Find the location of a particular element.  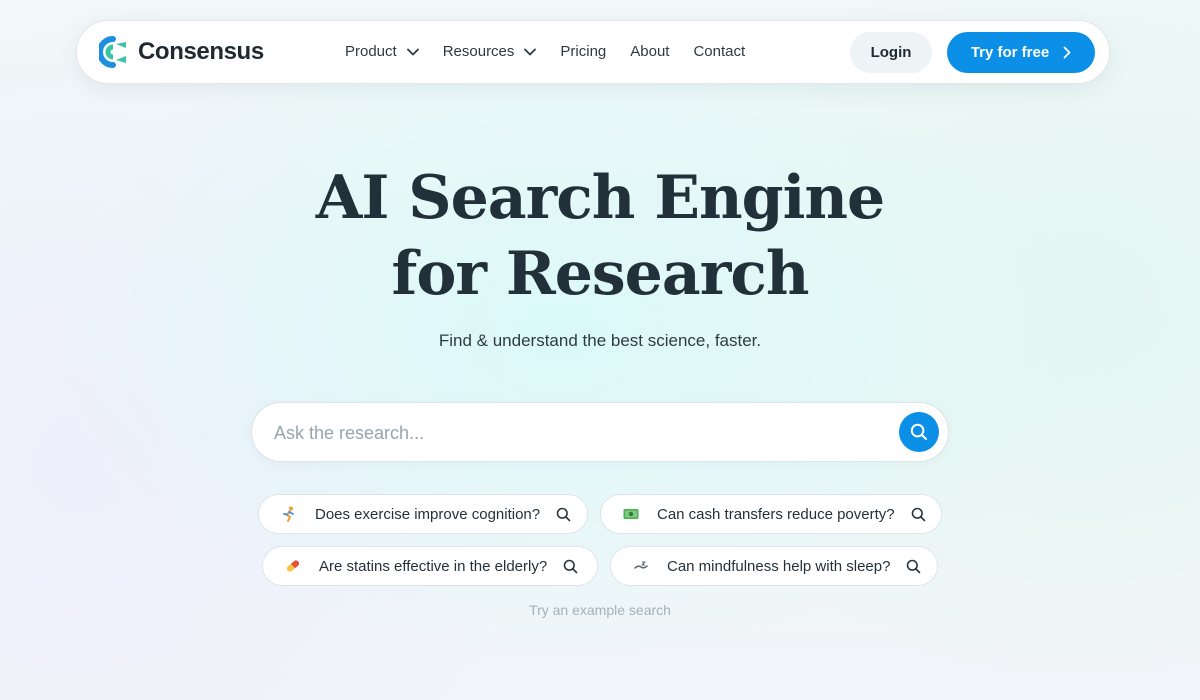

running-person-icon is located at coordinates (289, 514).